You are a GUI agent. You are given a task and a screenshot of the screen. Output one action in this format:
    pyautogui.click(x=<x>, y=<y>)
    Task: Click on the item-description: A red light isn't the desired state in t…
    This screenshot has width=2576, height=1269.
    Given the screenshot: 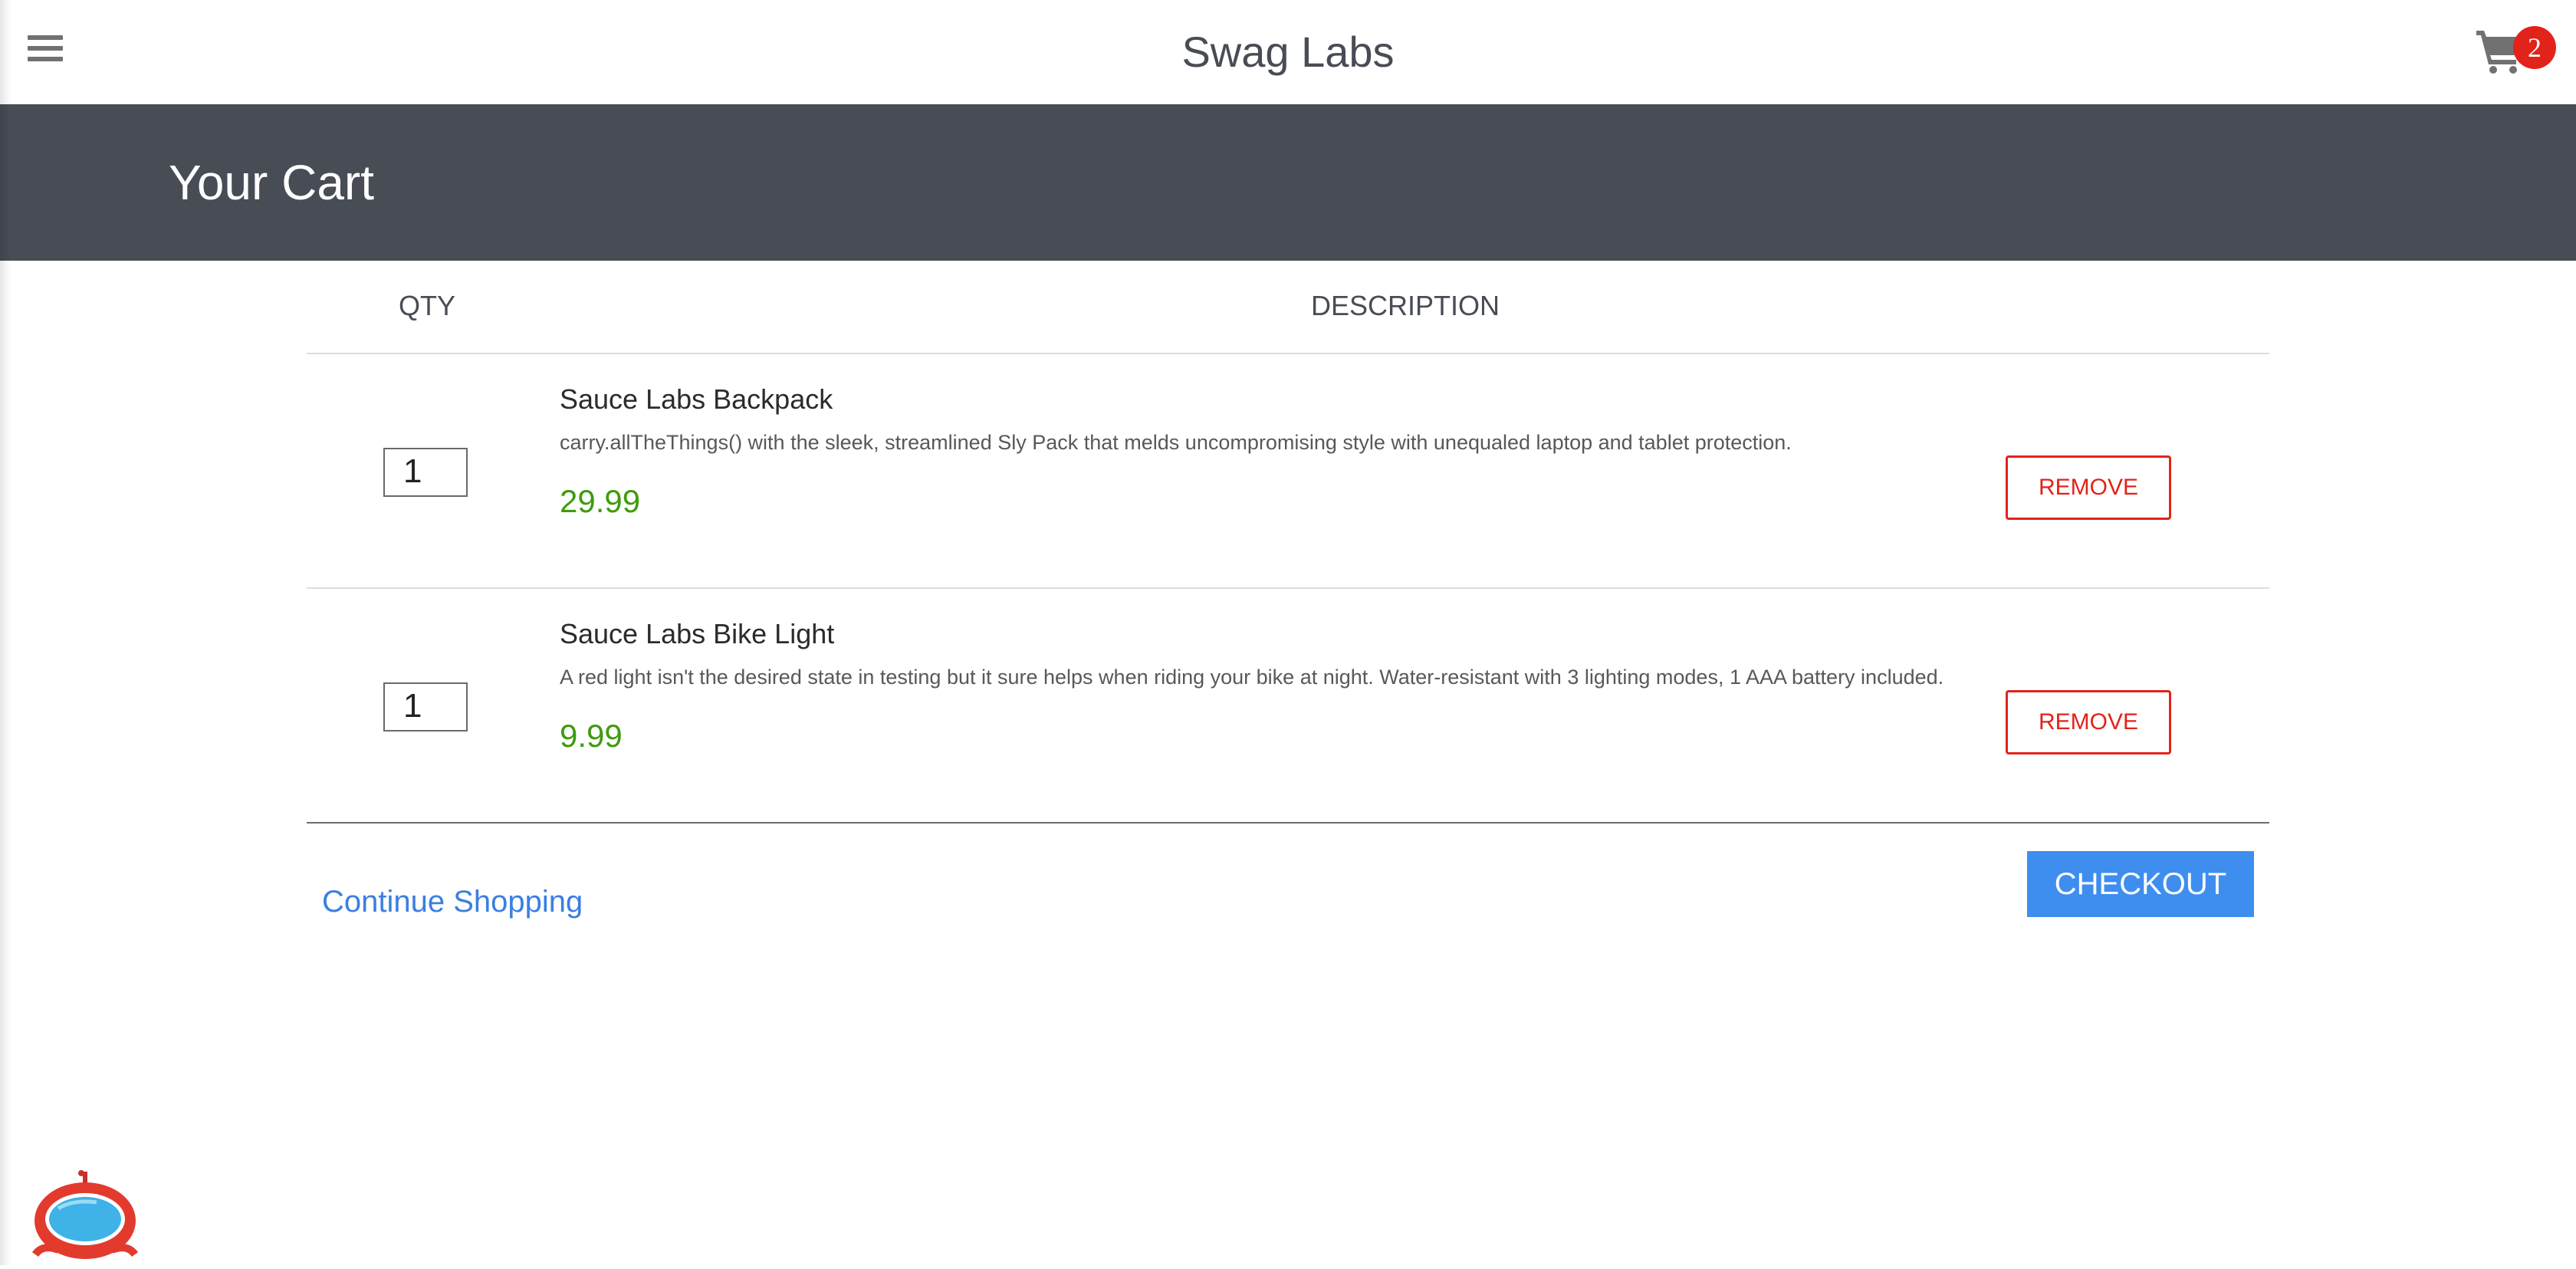 What is the action you would take?
    pyautogui.click(x=1252, y=677)
    